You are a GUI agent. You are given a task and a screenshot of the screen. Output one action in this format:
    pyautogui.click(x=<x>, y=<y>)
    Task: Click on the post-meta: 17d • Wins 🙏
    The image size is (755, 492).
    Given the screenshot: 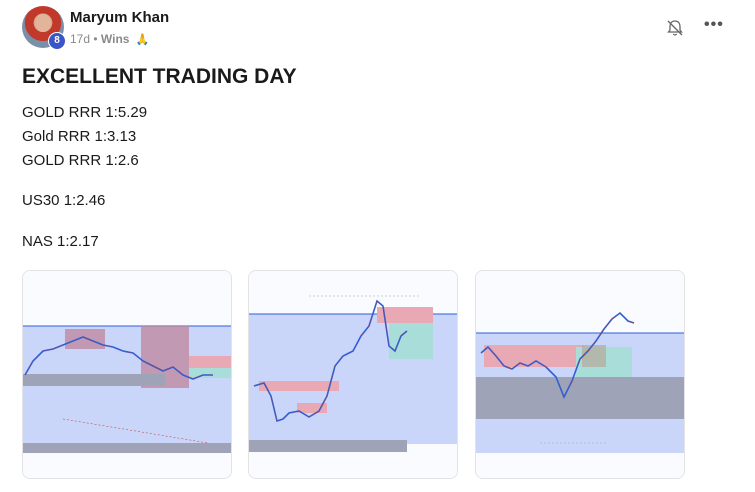 What is the action you would take?
    pyautogui.click(x=110, y=39)
    